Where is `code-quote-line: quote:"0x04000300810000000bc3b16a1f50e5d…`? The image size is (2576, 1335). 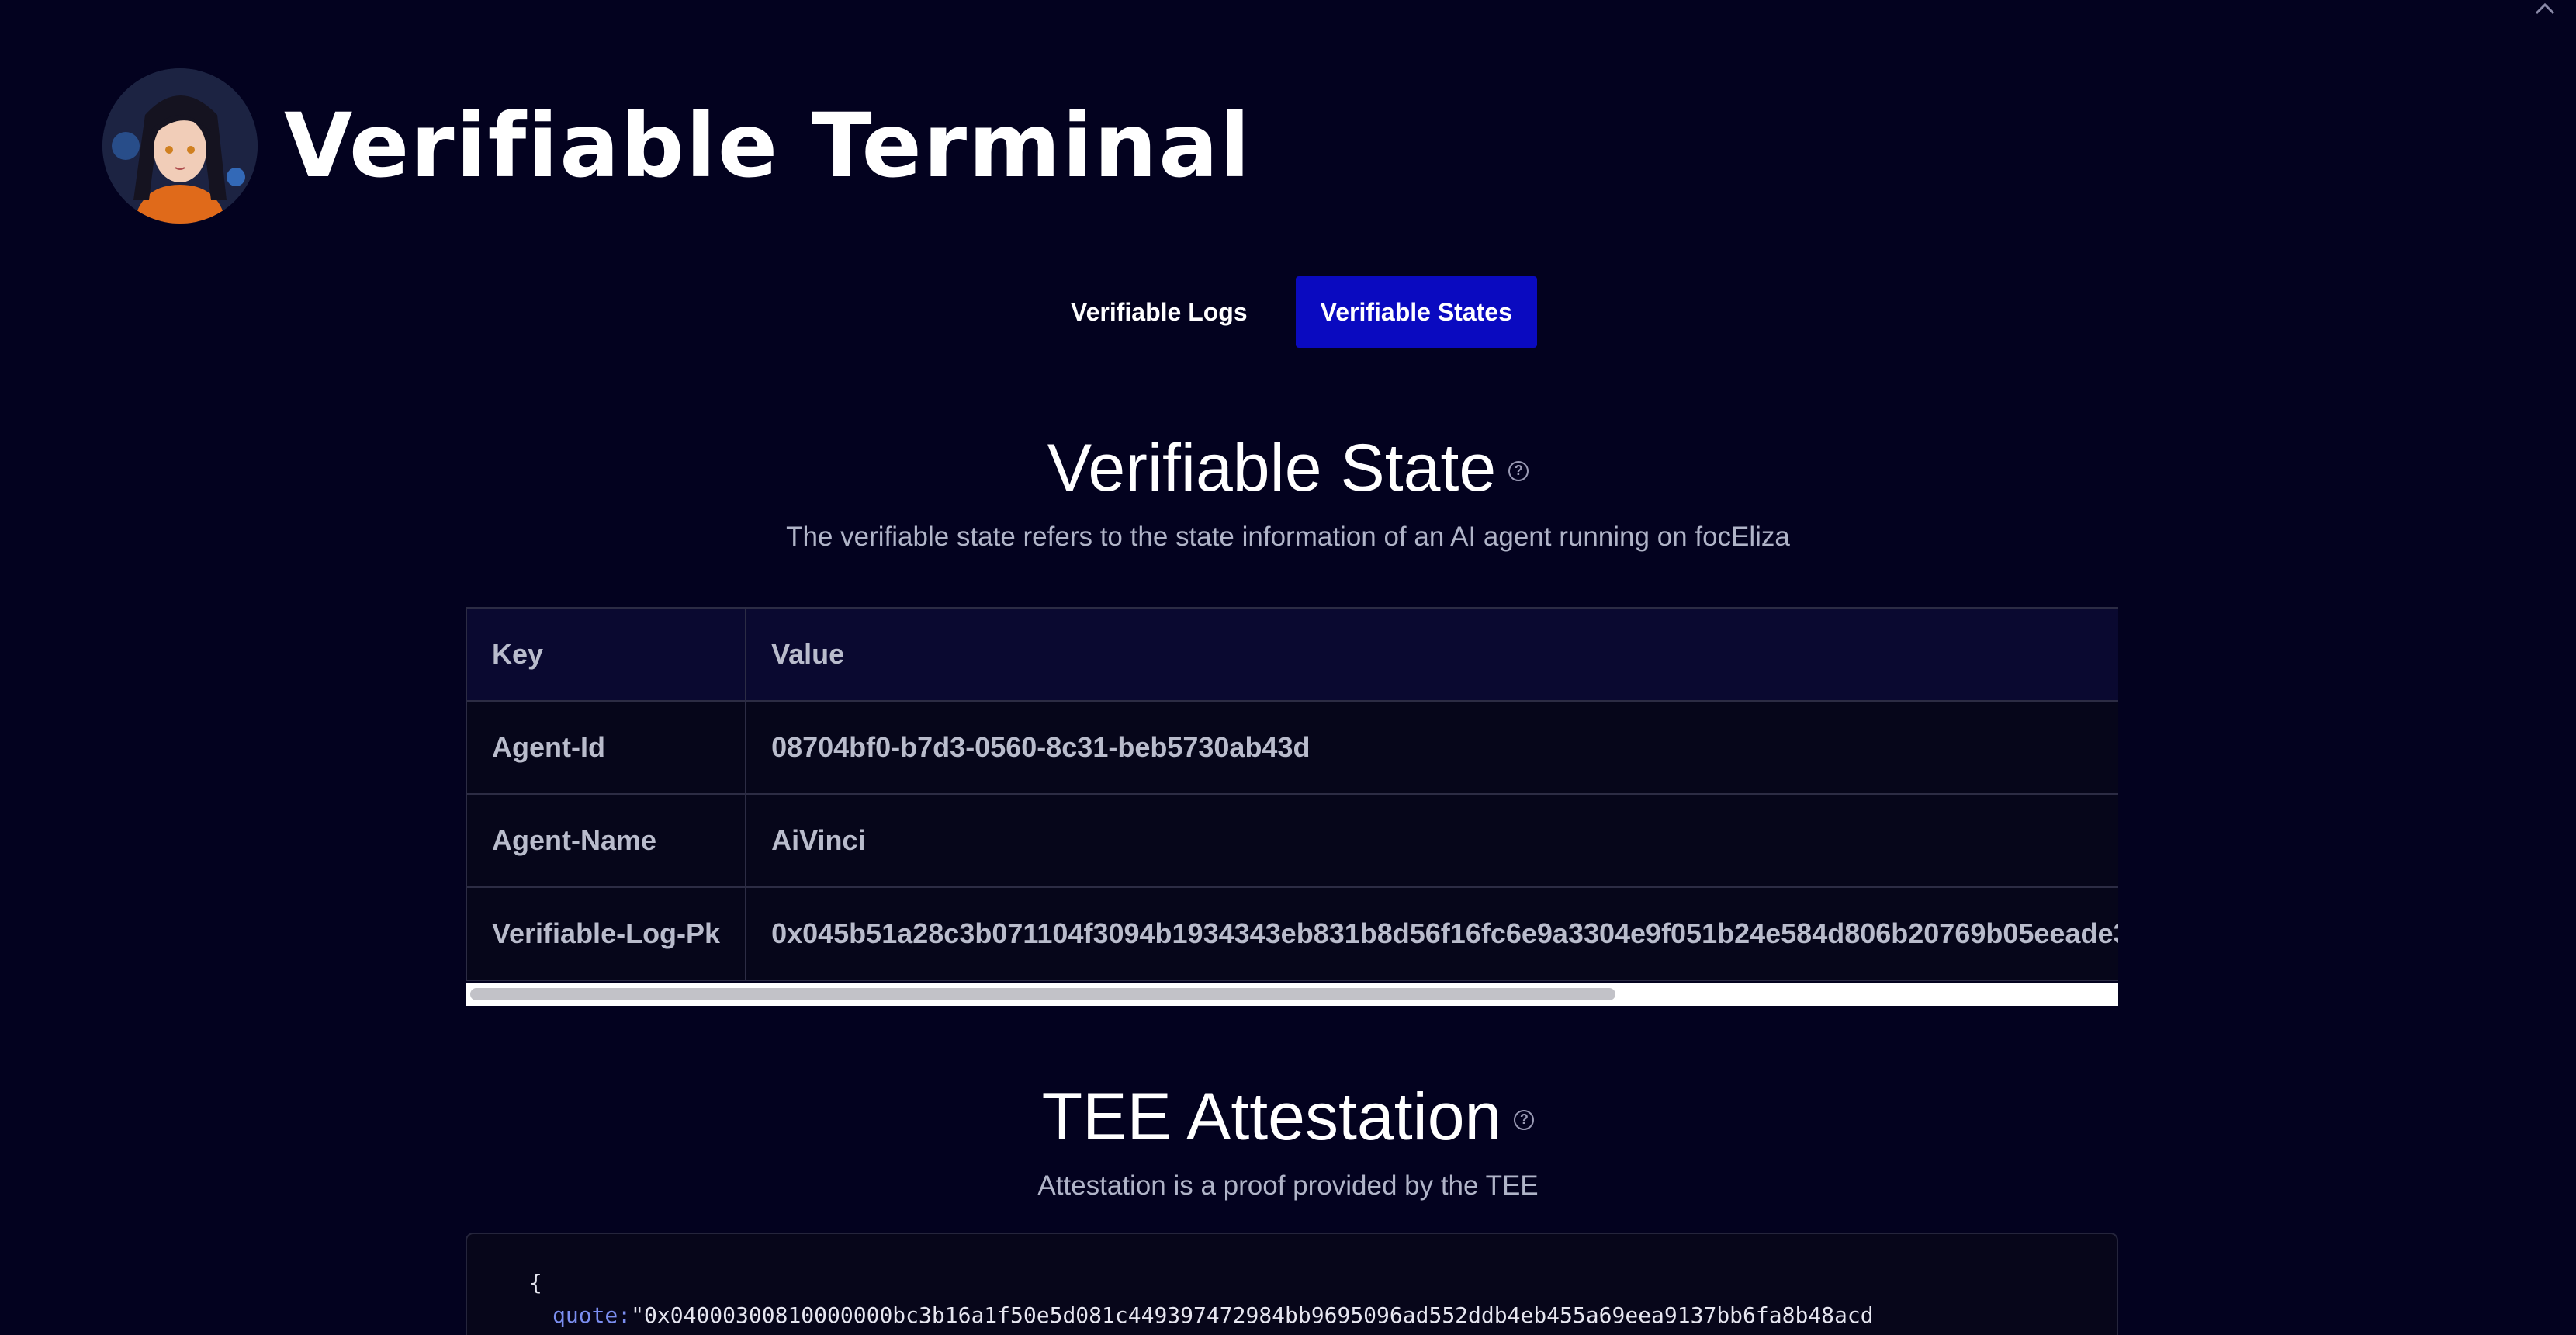
code-quote-line: quote:"0x04000300810000000bc3b16a1f50e5d… is located at coordinates (1323, 1319).